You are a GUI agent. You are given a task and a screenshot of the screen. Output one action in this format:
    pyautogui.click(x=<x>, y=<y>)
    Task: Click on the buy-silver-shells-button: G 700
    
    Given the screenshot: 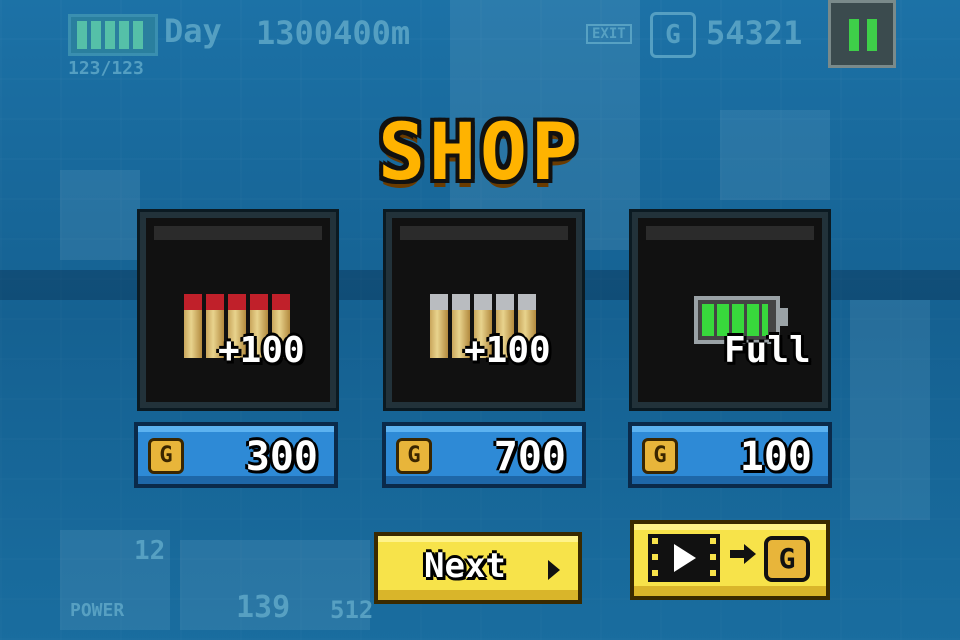 What is the action you would take?
    pyautogui.click(x=484, y=455)
    